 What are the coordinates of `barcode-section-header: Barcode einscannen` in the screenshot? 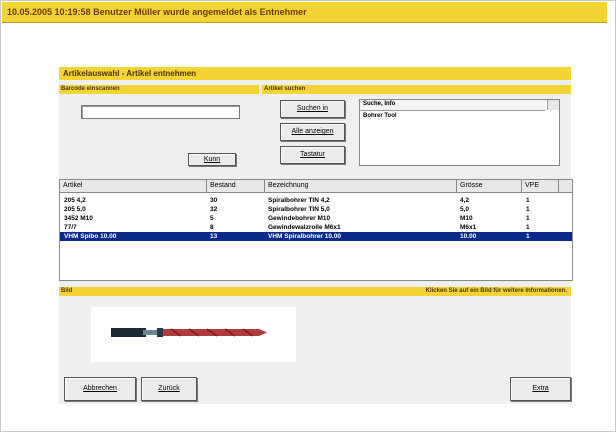 It's located at (159, 89).